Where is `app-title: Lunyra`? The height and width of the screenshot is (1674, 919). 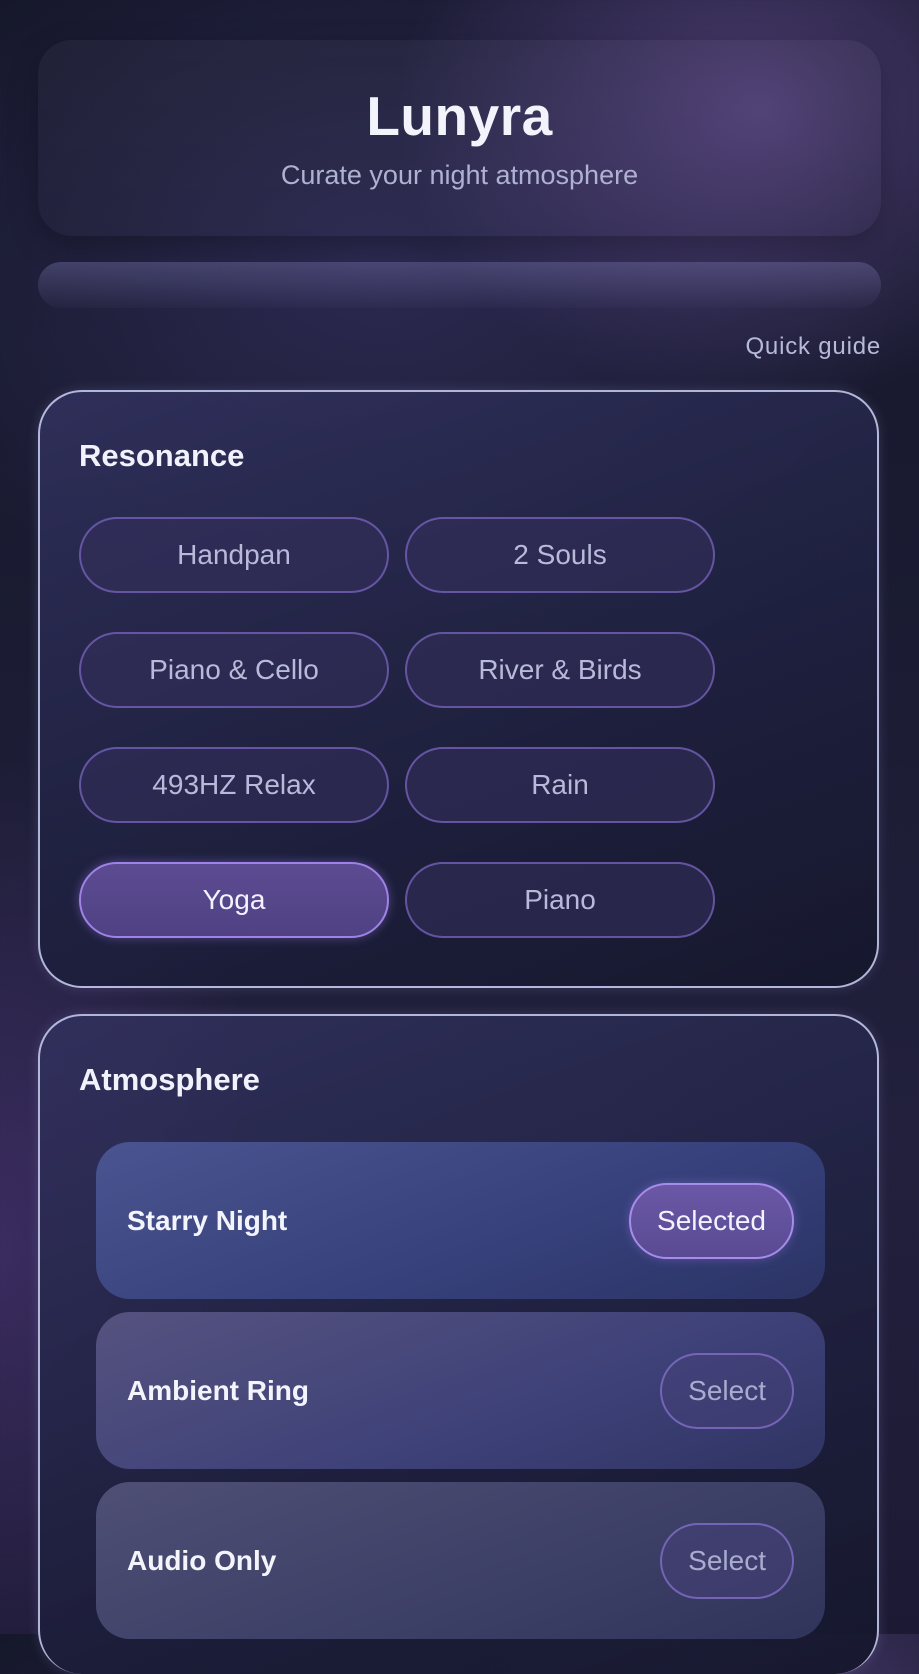
app-title: Lunyra is located at coordinates (459, 116).